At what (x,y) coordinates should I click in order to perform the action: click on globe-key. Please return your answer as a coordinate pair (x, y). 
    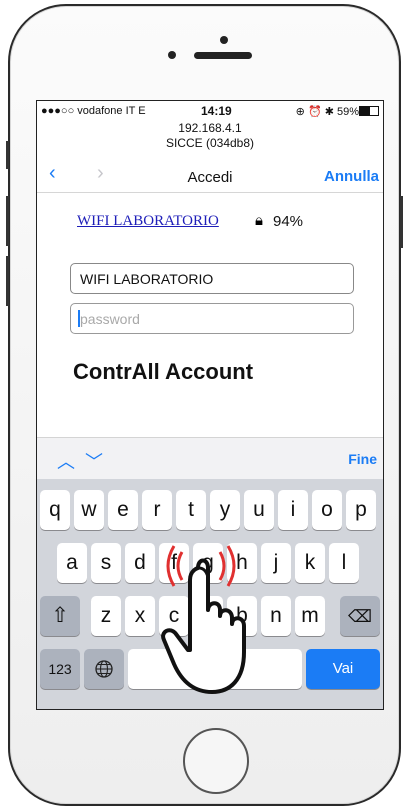
    Looking at the image, I should click on (104, 669).